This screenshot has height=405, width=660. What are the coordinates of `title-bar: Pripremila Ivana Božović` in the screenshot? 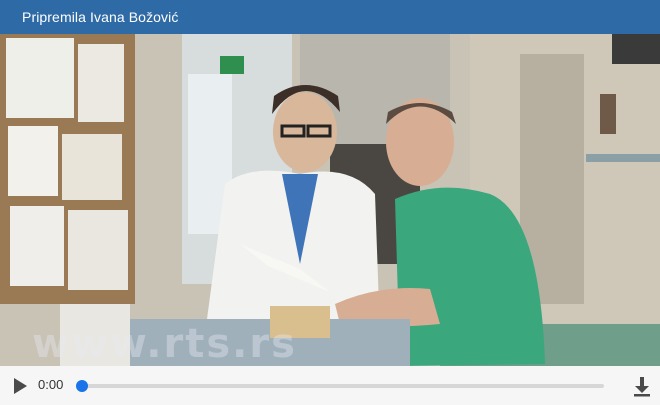 It's located at (330, 17).